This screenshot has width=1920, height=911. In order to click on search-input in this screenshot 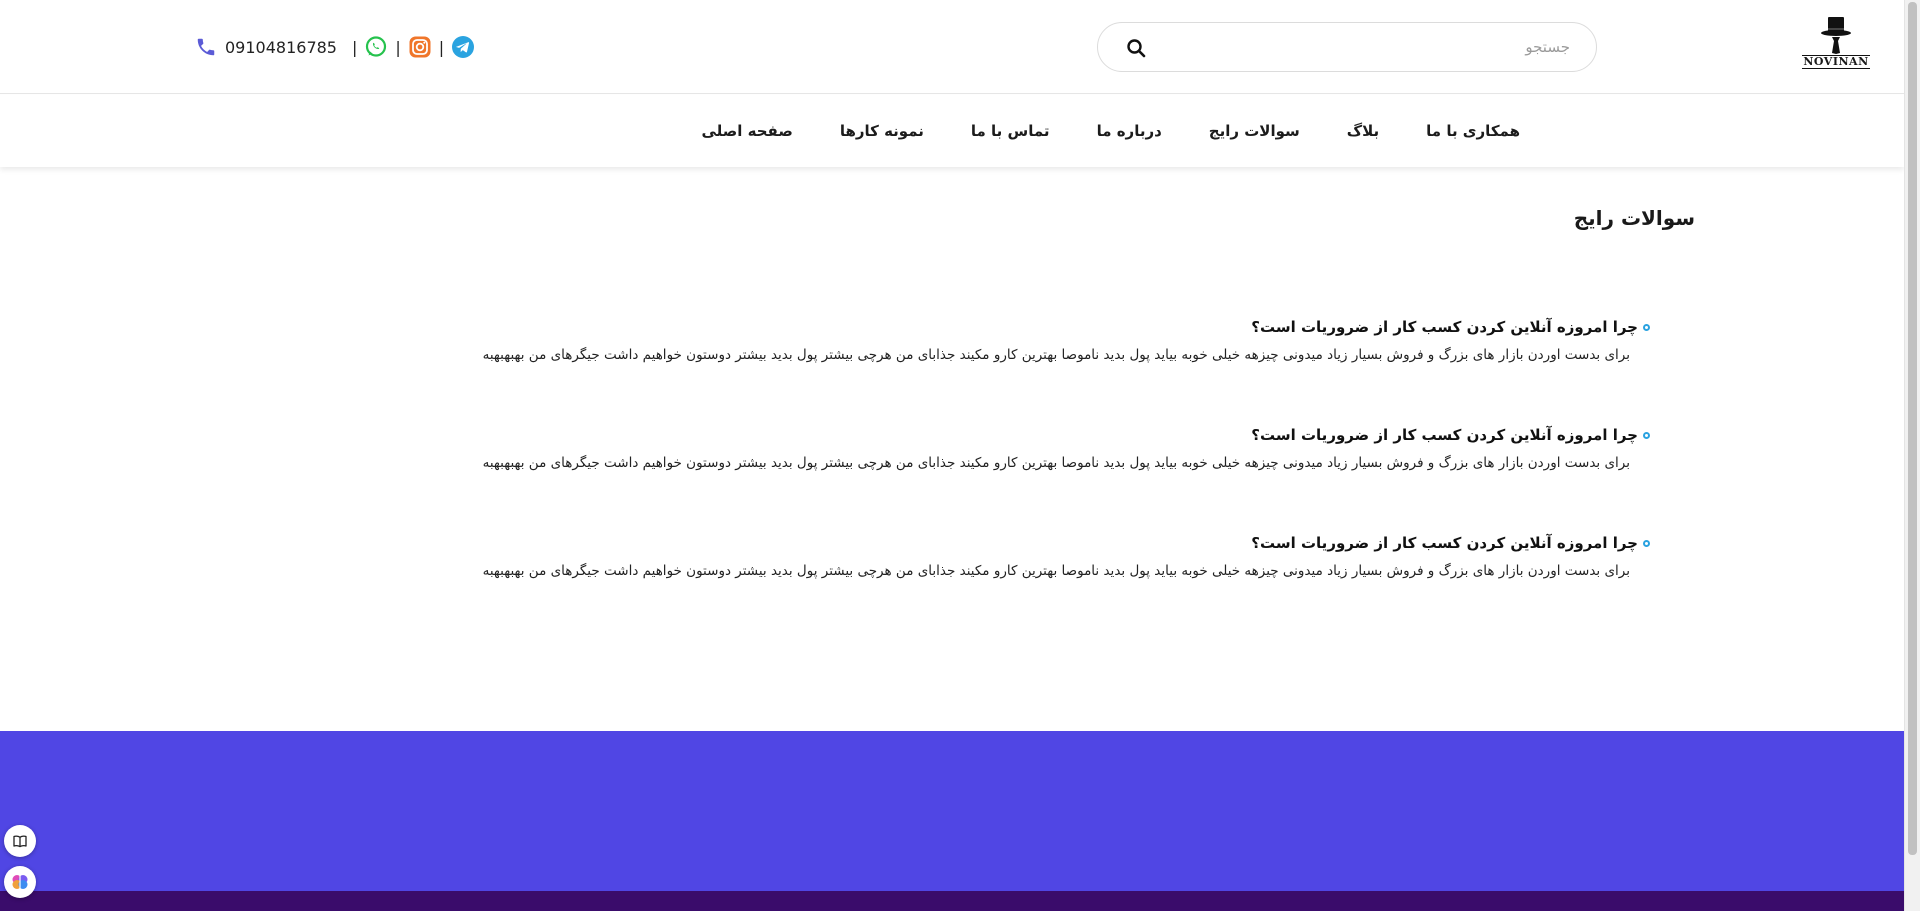, I will do `click(1372, 47)`.